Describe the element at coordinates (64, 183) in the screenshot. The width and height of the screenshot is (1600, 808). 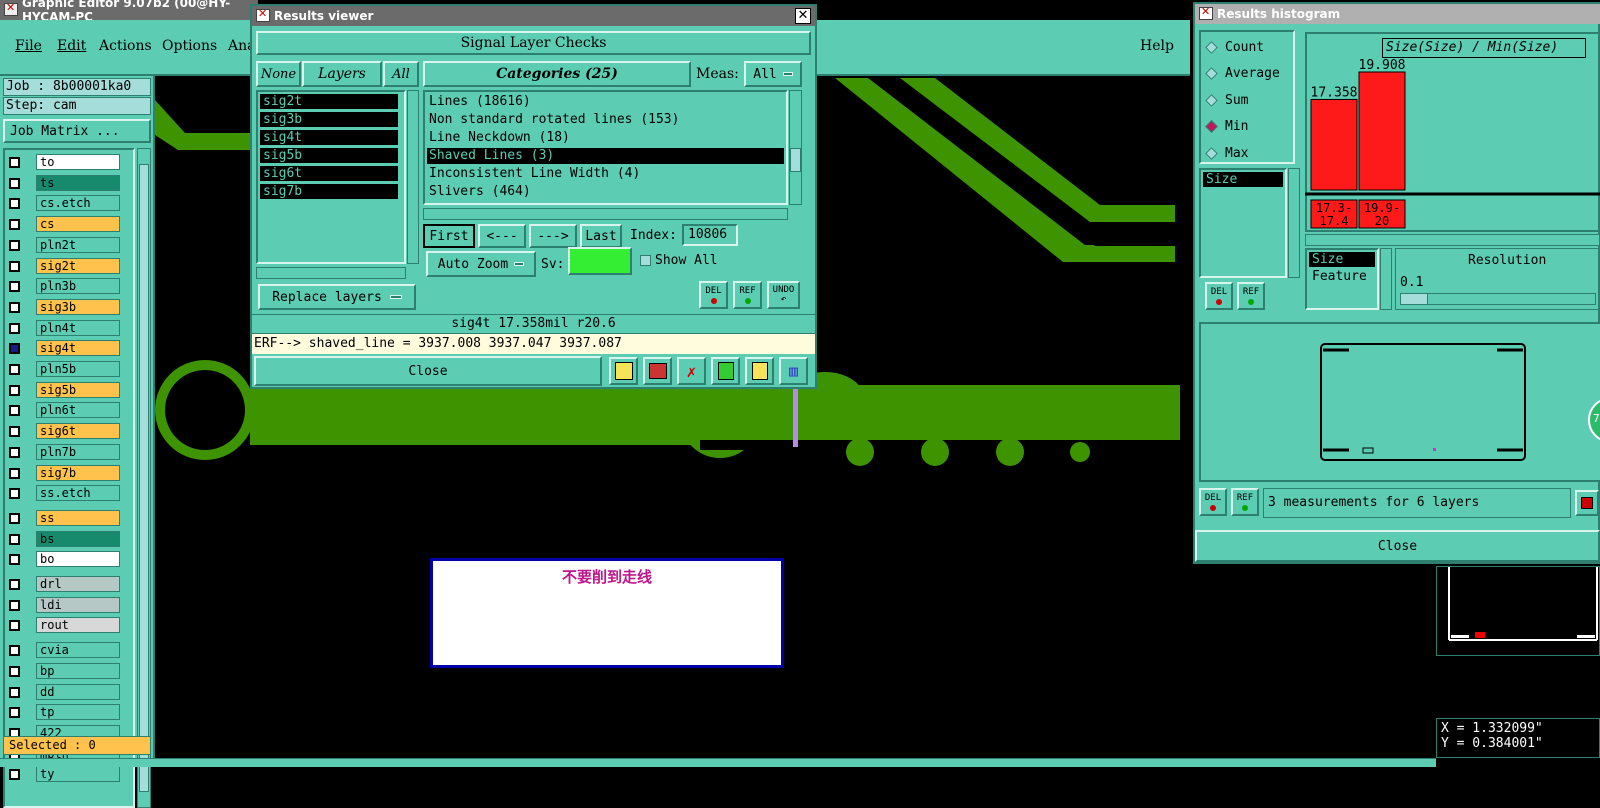
I see `layer-row: ts` at that location.